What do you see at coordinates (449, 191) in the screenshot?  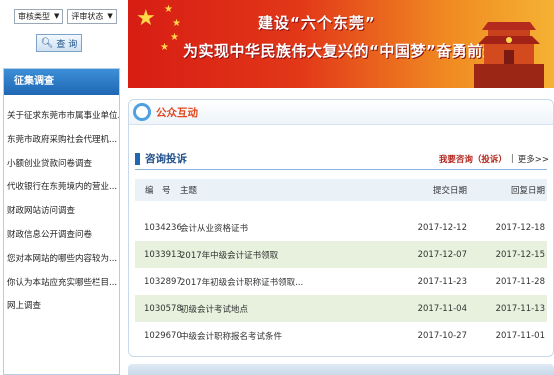 I see `header-submit-date: 提交日期` at bounding box center [449, 191].